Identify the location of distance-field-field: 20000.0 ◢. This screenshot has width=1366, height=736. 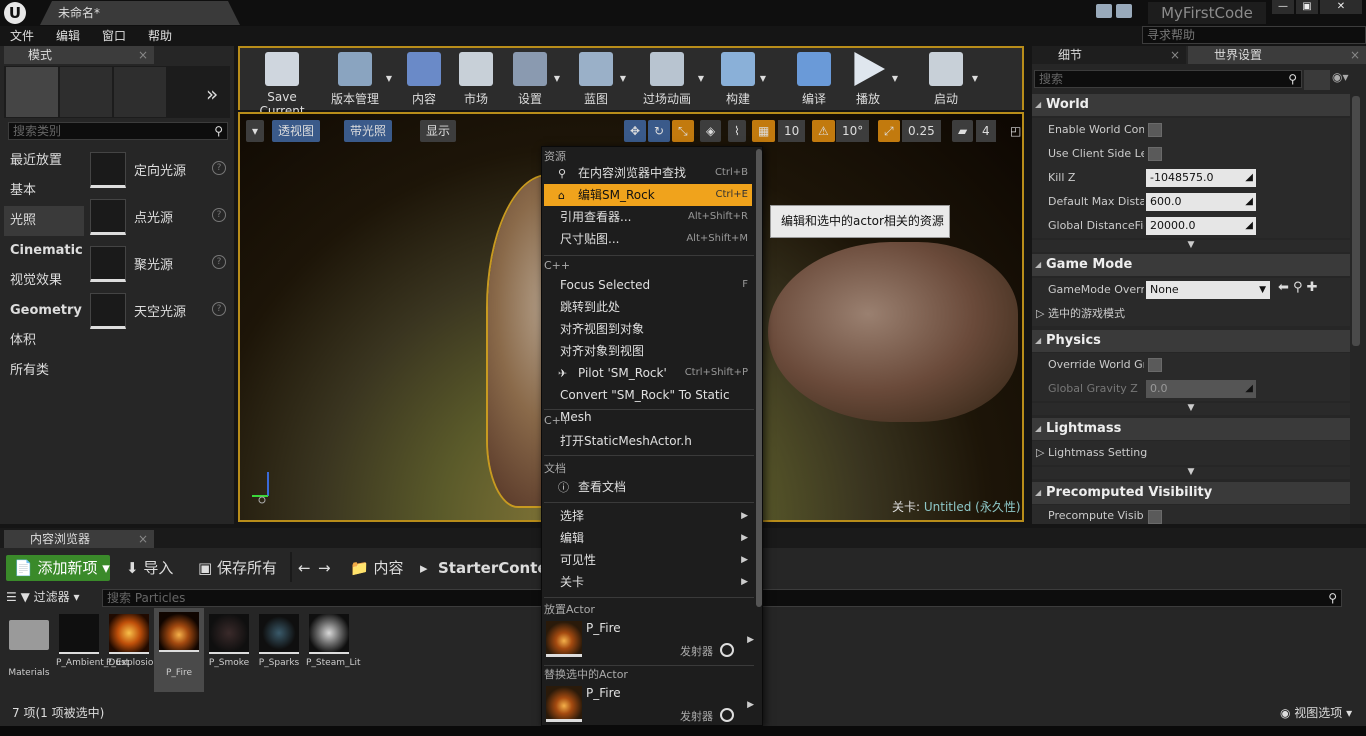
(1201, 226).